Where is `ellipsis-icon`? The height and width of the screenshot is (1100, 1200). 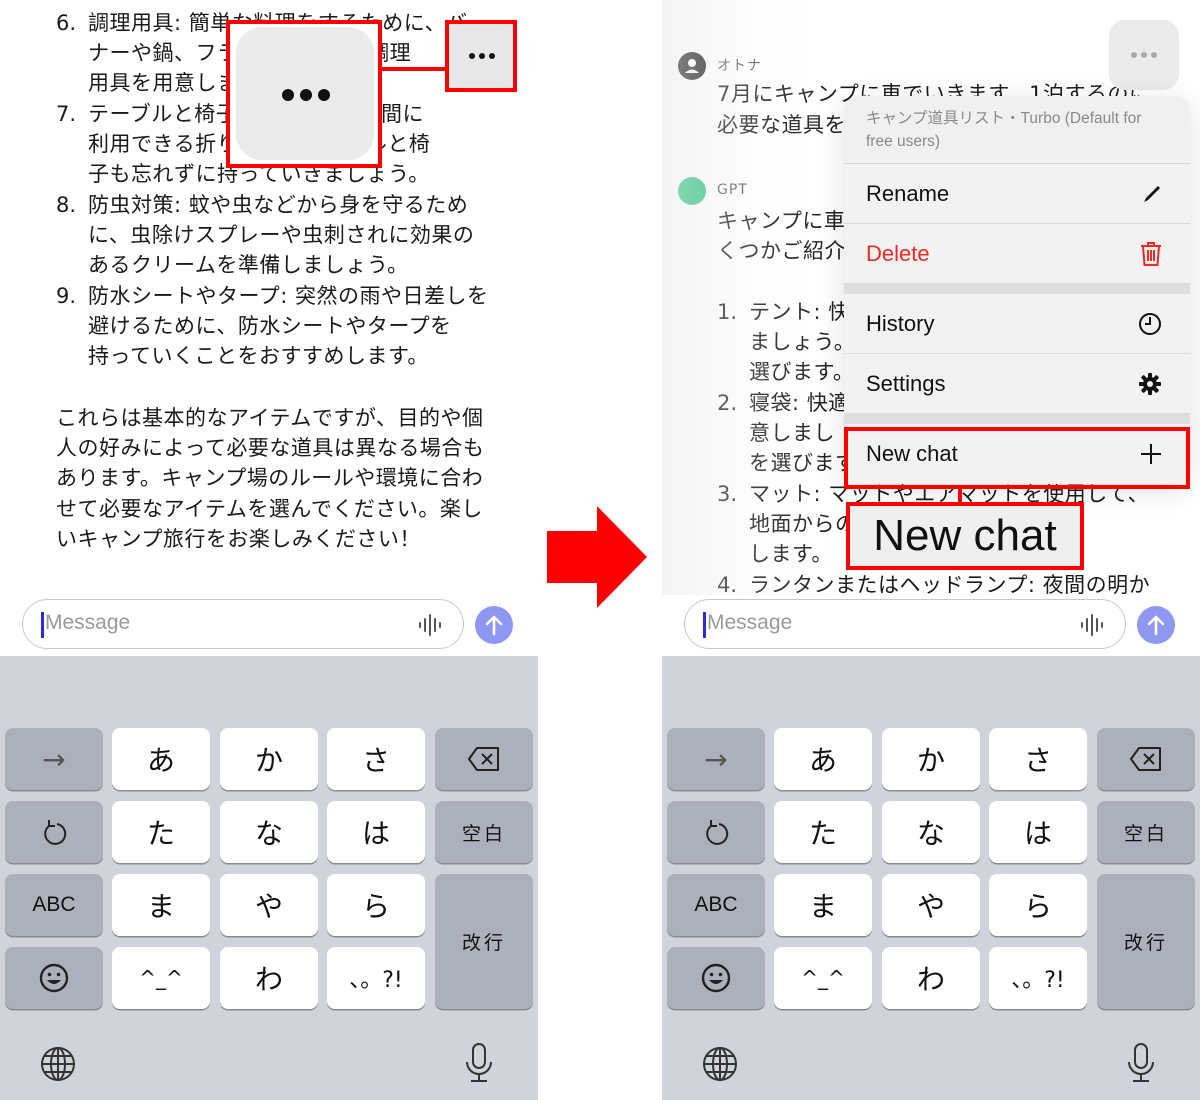 ellipsis-icon is located at coordinates (1144, 55).